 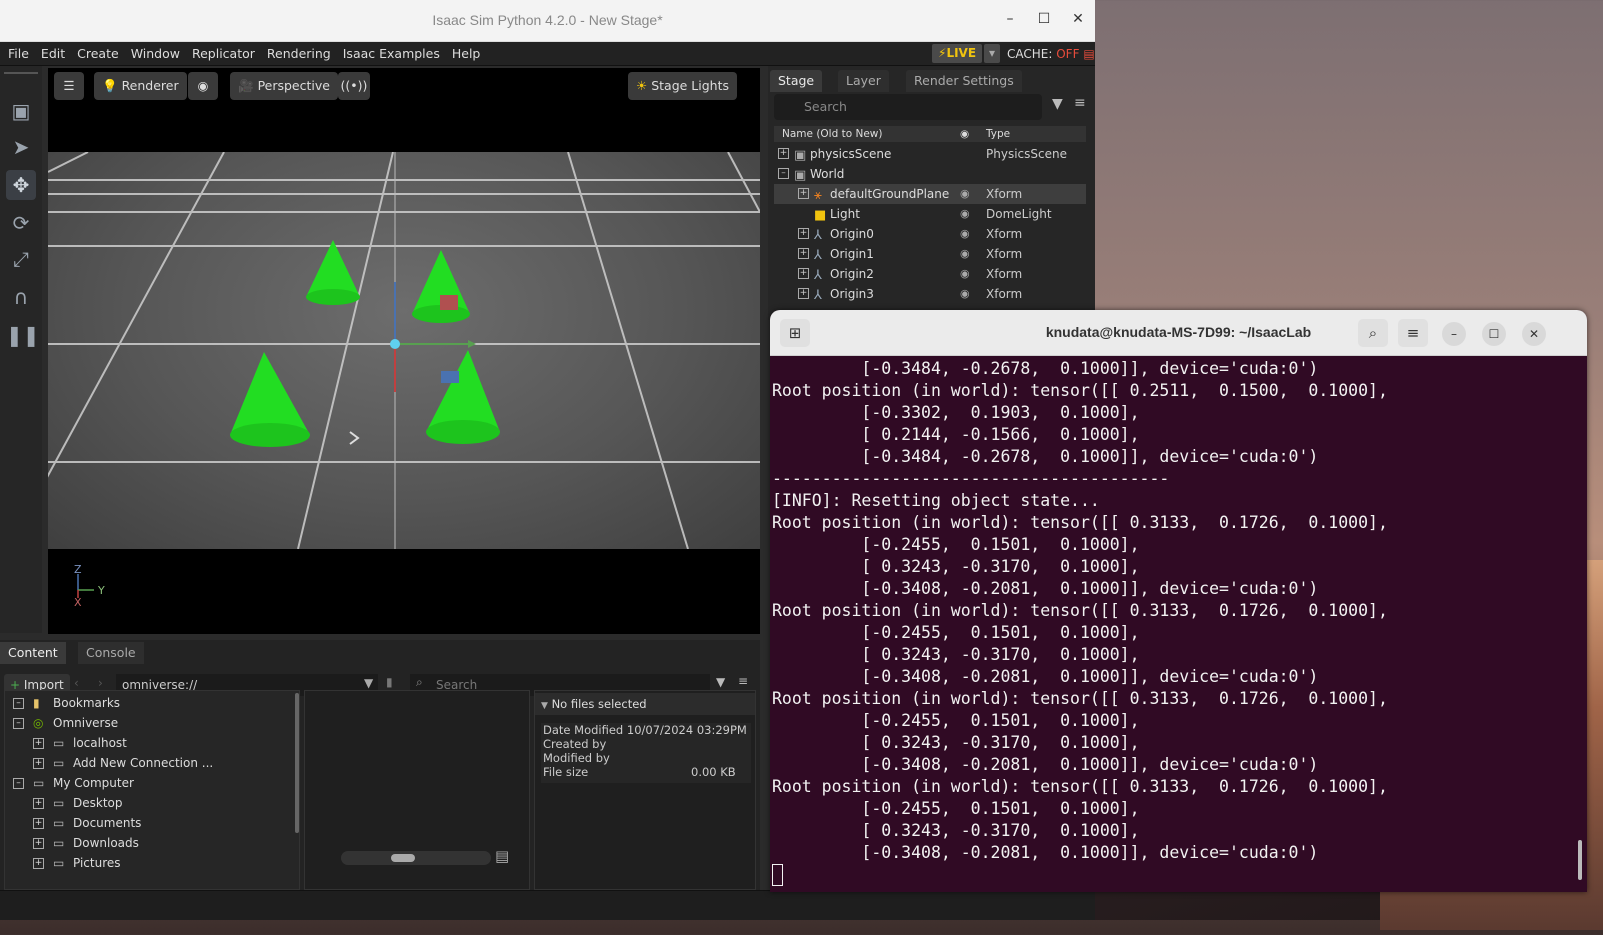 I want to click on path-dropdown-chevron-down-icon: ▼, so click(x=368, y=683).